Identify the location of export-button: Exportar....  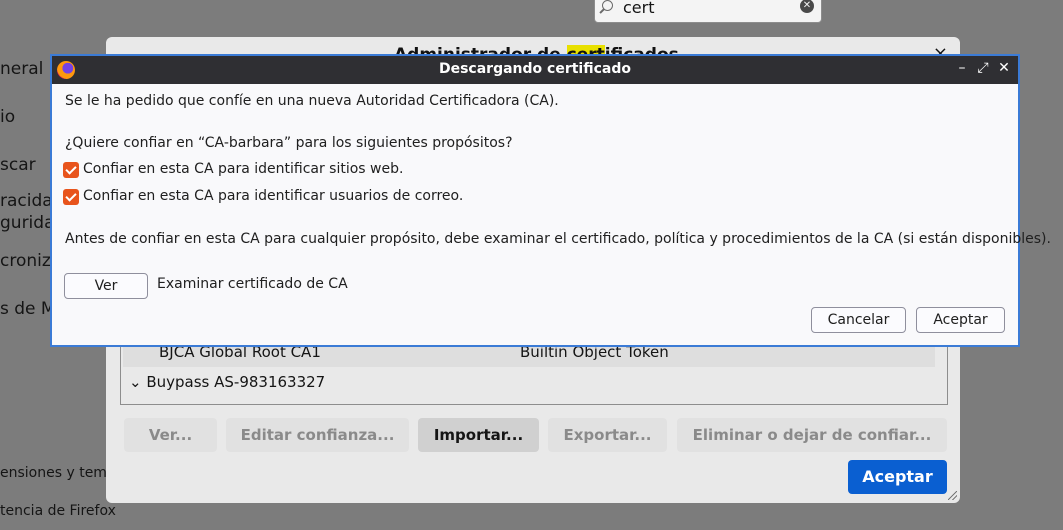
(607, 435).